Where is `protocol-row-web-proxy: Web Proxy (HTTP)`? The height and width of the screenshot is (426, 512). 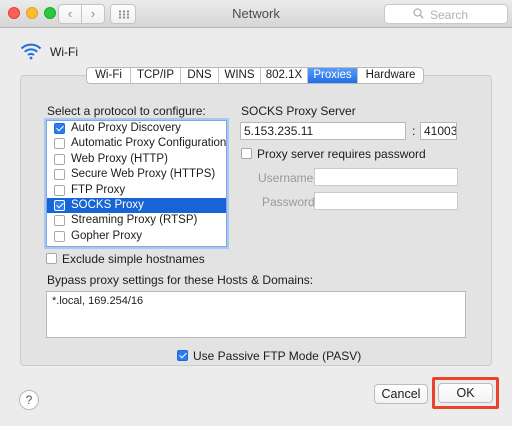
protocol-row-web-proxy: Web Proxy (HTTP) is located at coordinates (136, 159).